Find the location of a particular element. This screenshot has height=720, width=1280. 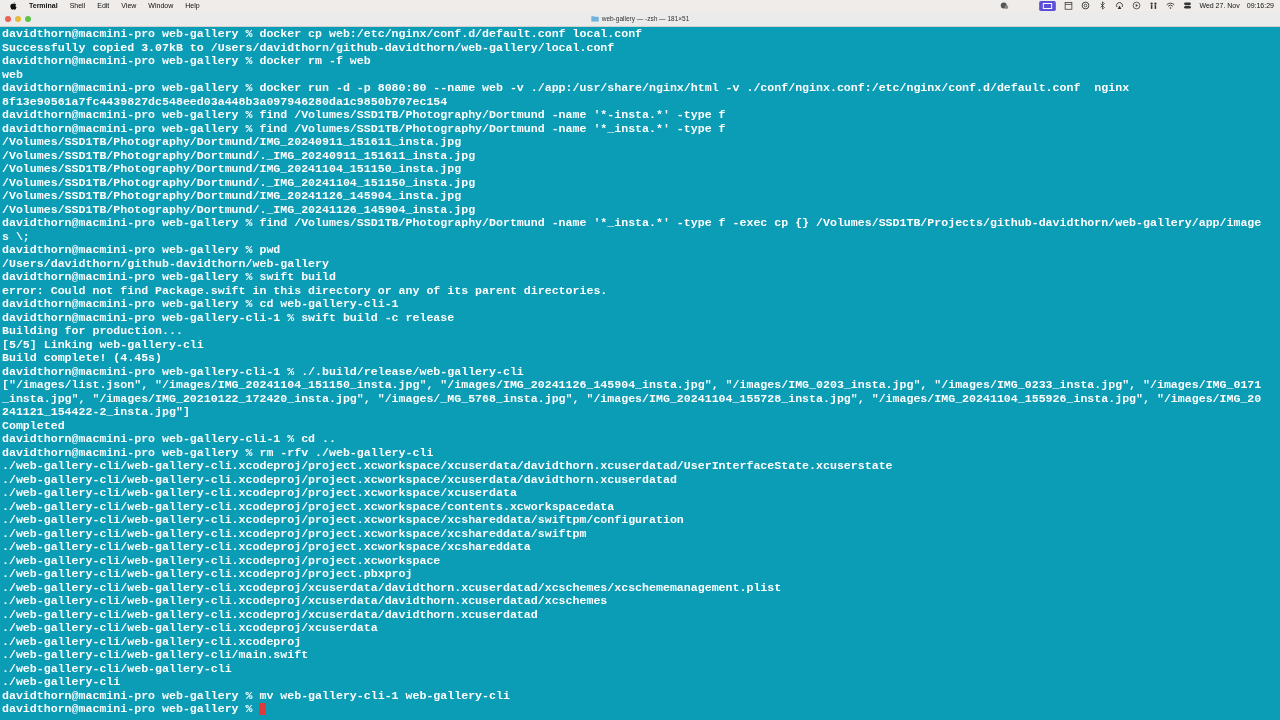

terminal-line: s \; is located at coordinates (16, 236).